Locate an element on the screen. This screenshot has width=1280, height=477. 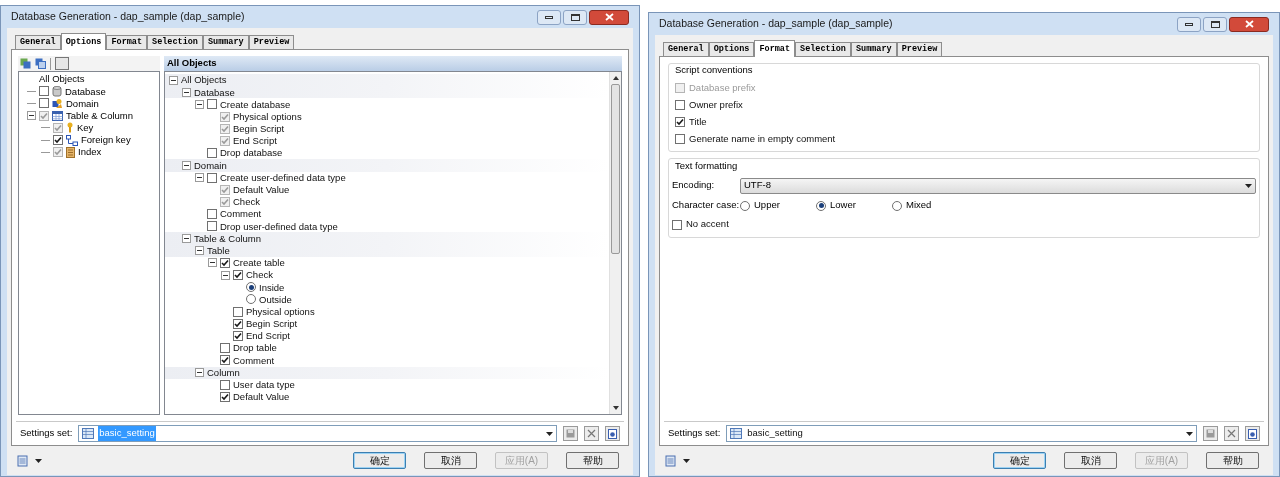
tree-item: Table is located at coordinates (218, 250).